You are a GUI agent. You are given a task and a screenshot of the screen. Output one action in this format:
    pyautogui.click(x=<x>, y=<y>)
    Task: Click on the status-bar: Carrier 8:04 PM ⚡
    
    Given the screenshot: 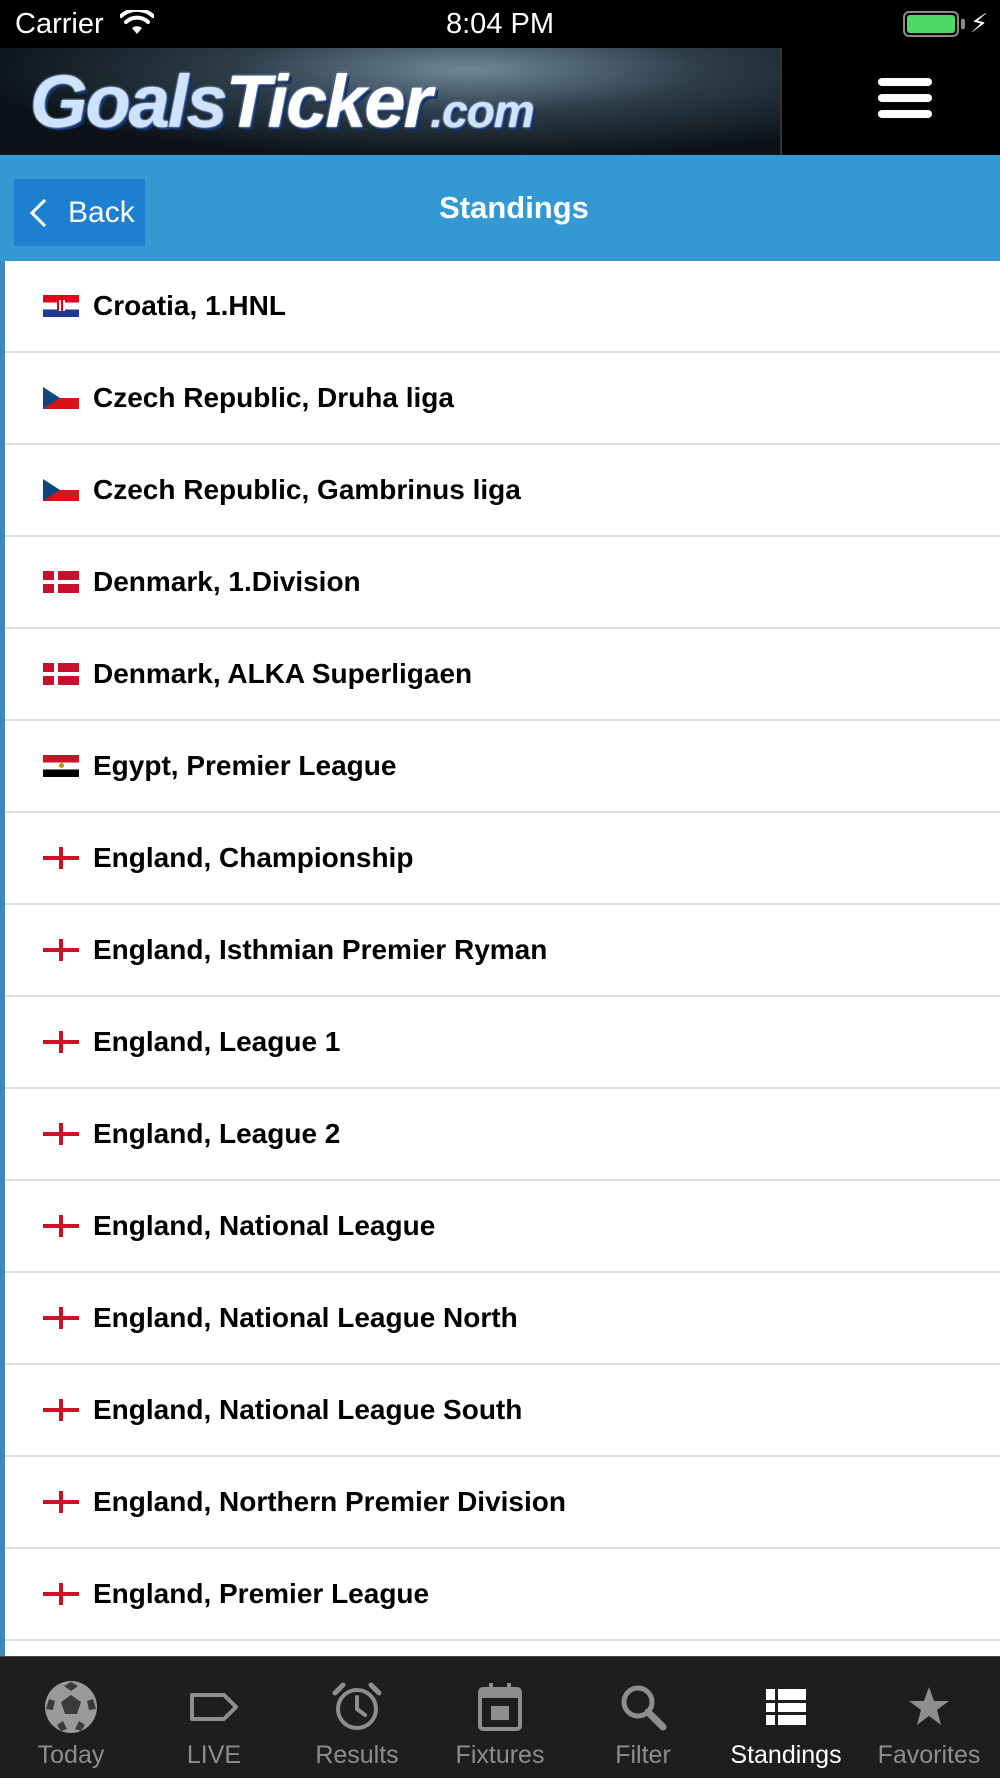 What is the action you would take?
    pyautogui.click(x=500, y=24)
    